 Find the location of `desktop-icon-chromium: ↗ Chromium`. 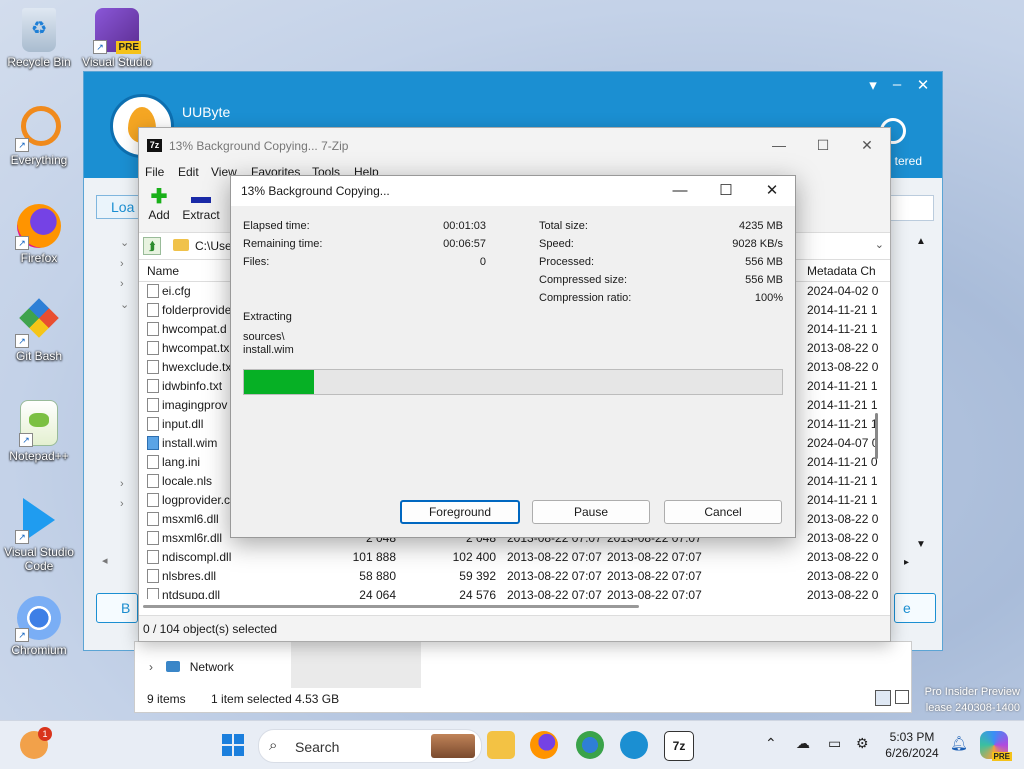

desktop-icon-chromium: ↗ Chromium is located at coordinates (39, 626).